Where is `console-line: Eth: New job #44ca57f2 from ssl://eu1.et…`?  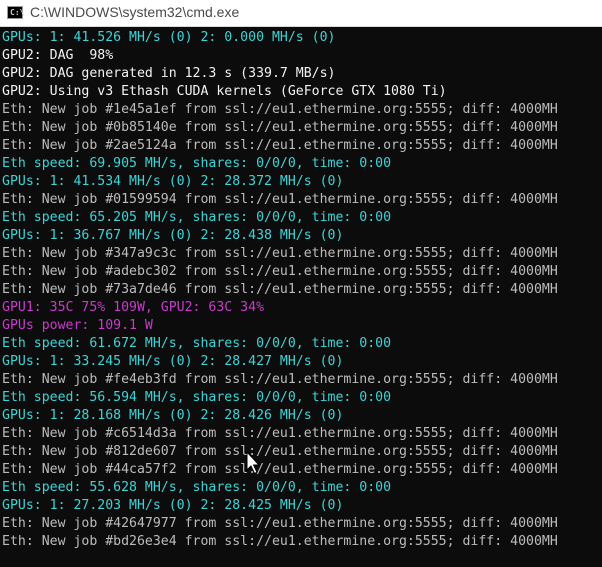
console-line: Eth: New job #44ca57f2 from ssl://eu1.et… is located at coordinates (280, 469).